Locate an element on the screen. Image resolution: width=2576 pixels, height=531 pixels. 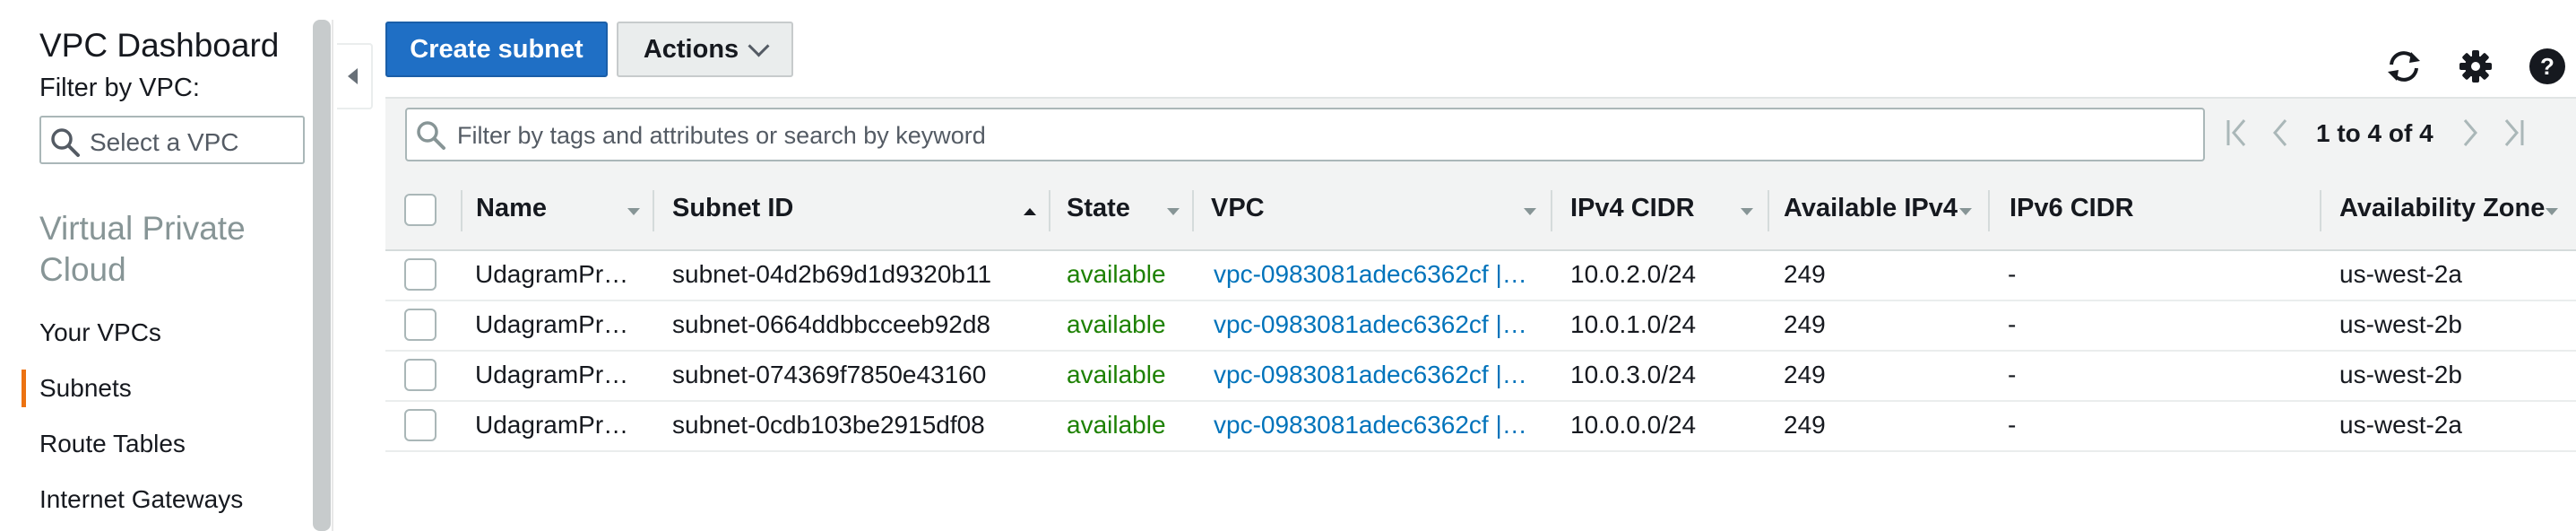
sidebar-scrollbar is located at coordinates (322, 275).